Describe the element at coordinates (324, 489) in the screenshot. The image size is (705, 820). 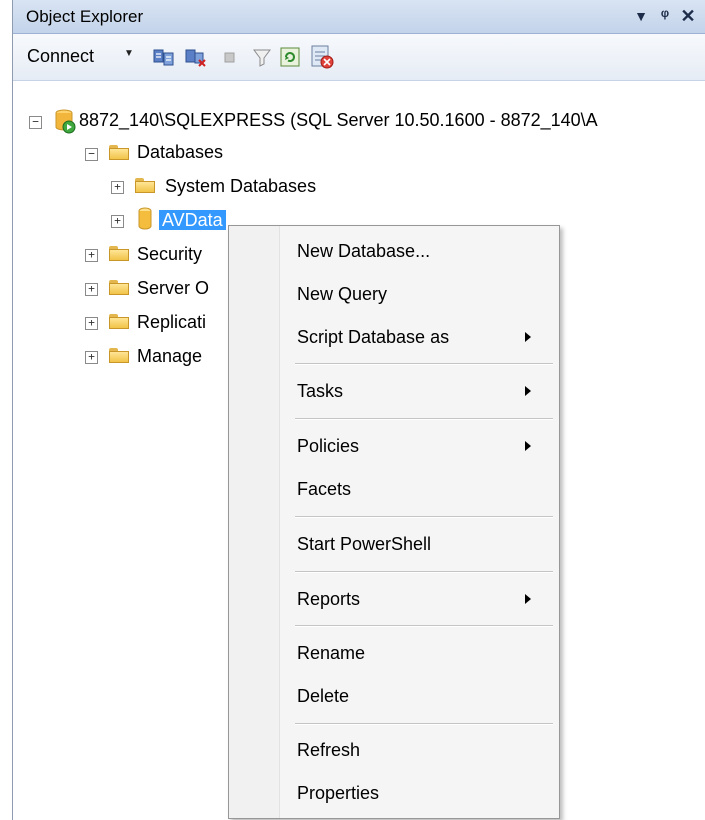
I see `menu-item-facets: Facets` at that location.